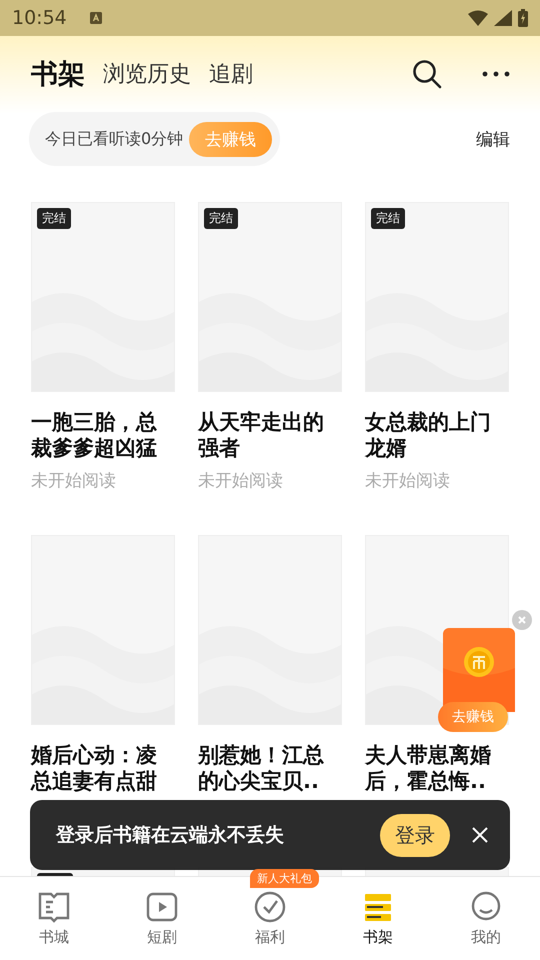 The height and width of the screenshot is (960, 540). Describe the element at coordinates (39, 18) in the screenshot. I see `status-time: 10:54` at that location.